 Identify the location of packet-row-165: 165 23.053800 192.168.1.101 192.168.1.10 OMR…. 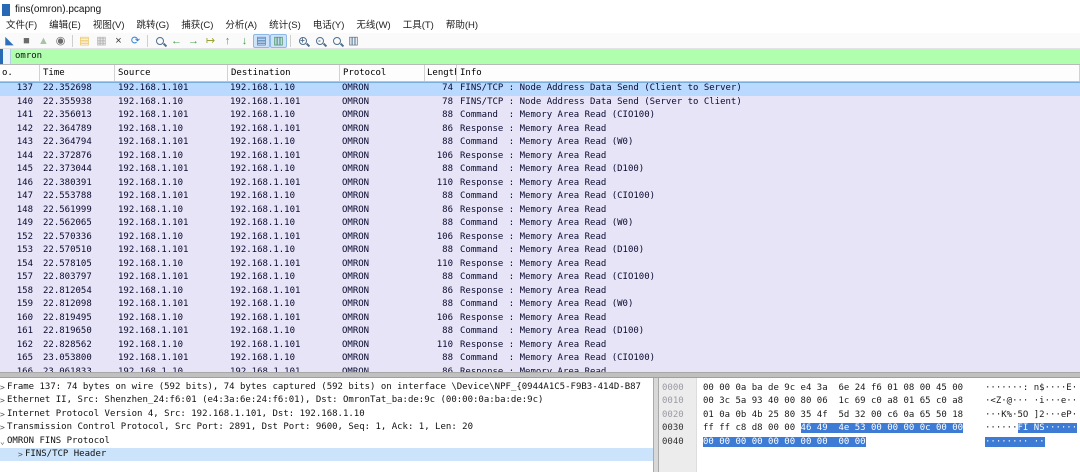
(540, 359).